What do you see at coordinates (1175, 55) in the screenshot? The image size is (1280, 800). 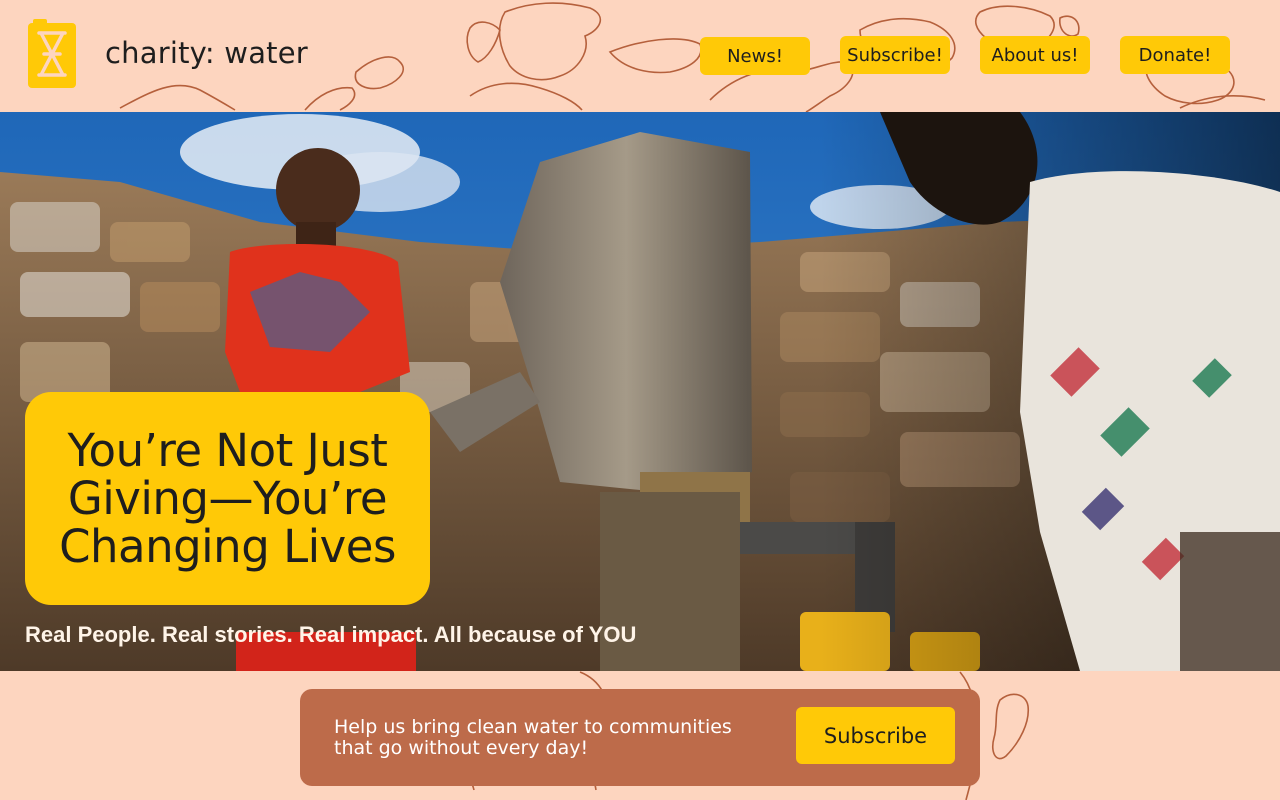 I see `nav-donate-button: Donate!` at bounding box center [1175, 55].